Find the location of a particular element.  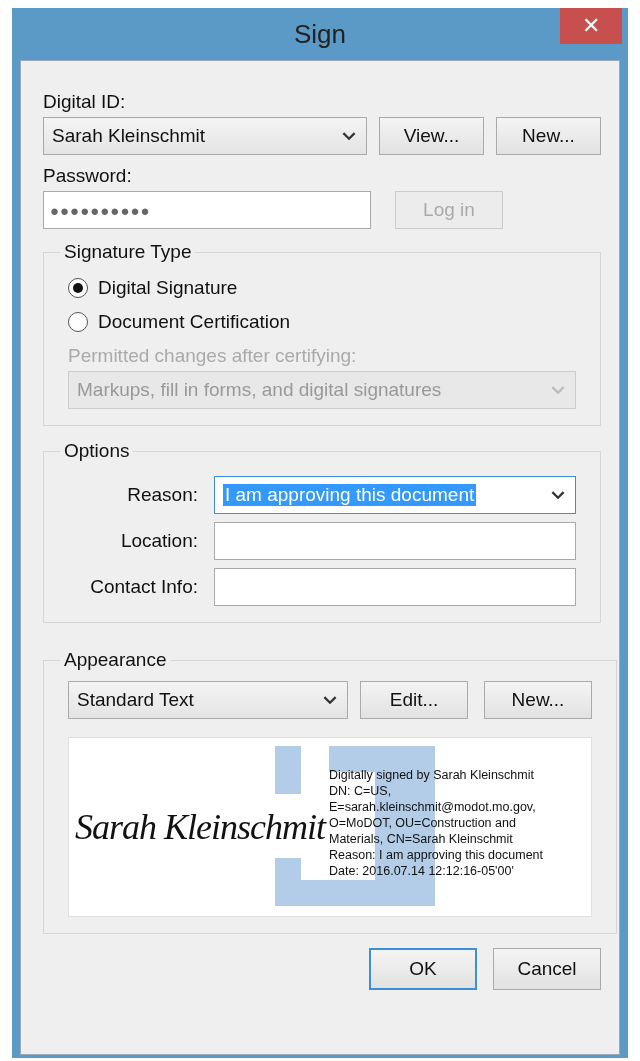

field-label: Location: is located at coordinates (158, 541).